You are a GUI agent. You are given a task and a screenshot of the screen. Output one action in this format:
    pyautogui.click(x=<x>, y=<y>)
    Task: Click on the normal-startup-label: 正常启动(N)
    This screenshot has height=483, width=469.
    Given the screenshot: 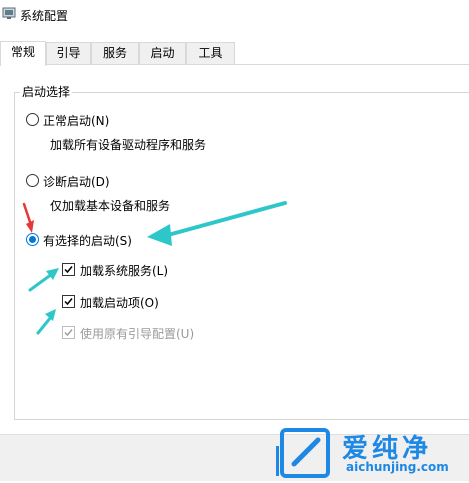 What is the action you would take?
    pyautogui.click(x=76, y=120)
    